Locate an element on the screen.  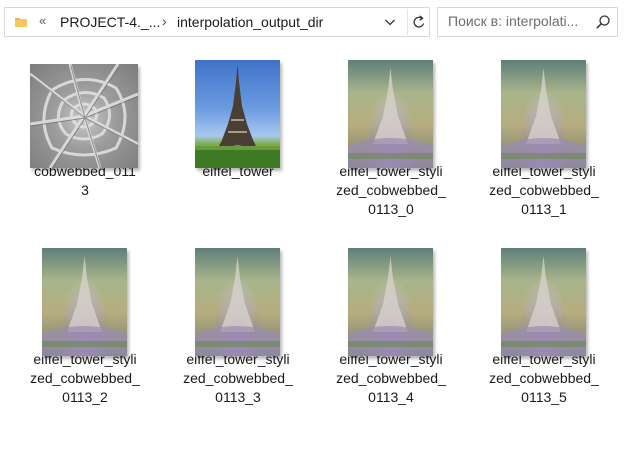
refresh-button is located at coordinates (418, 22).